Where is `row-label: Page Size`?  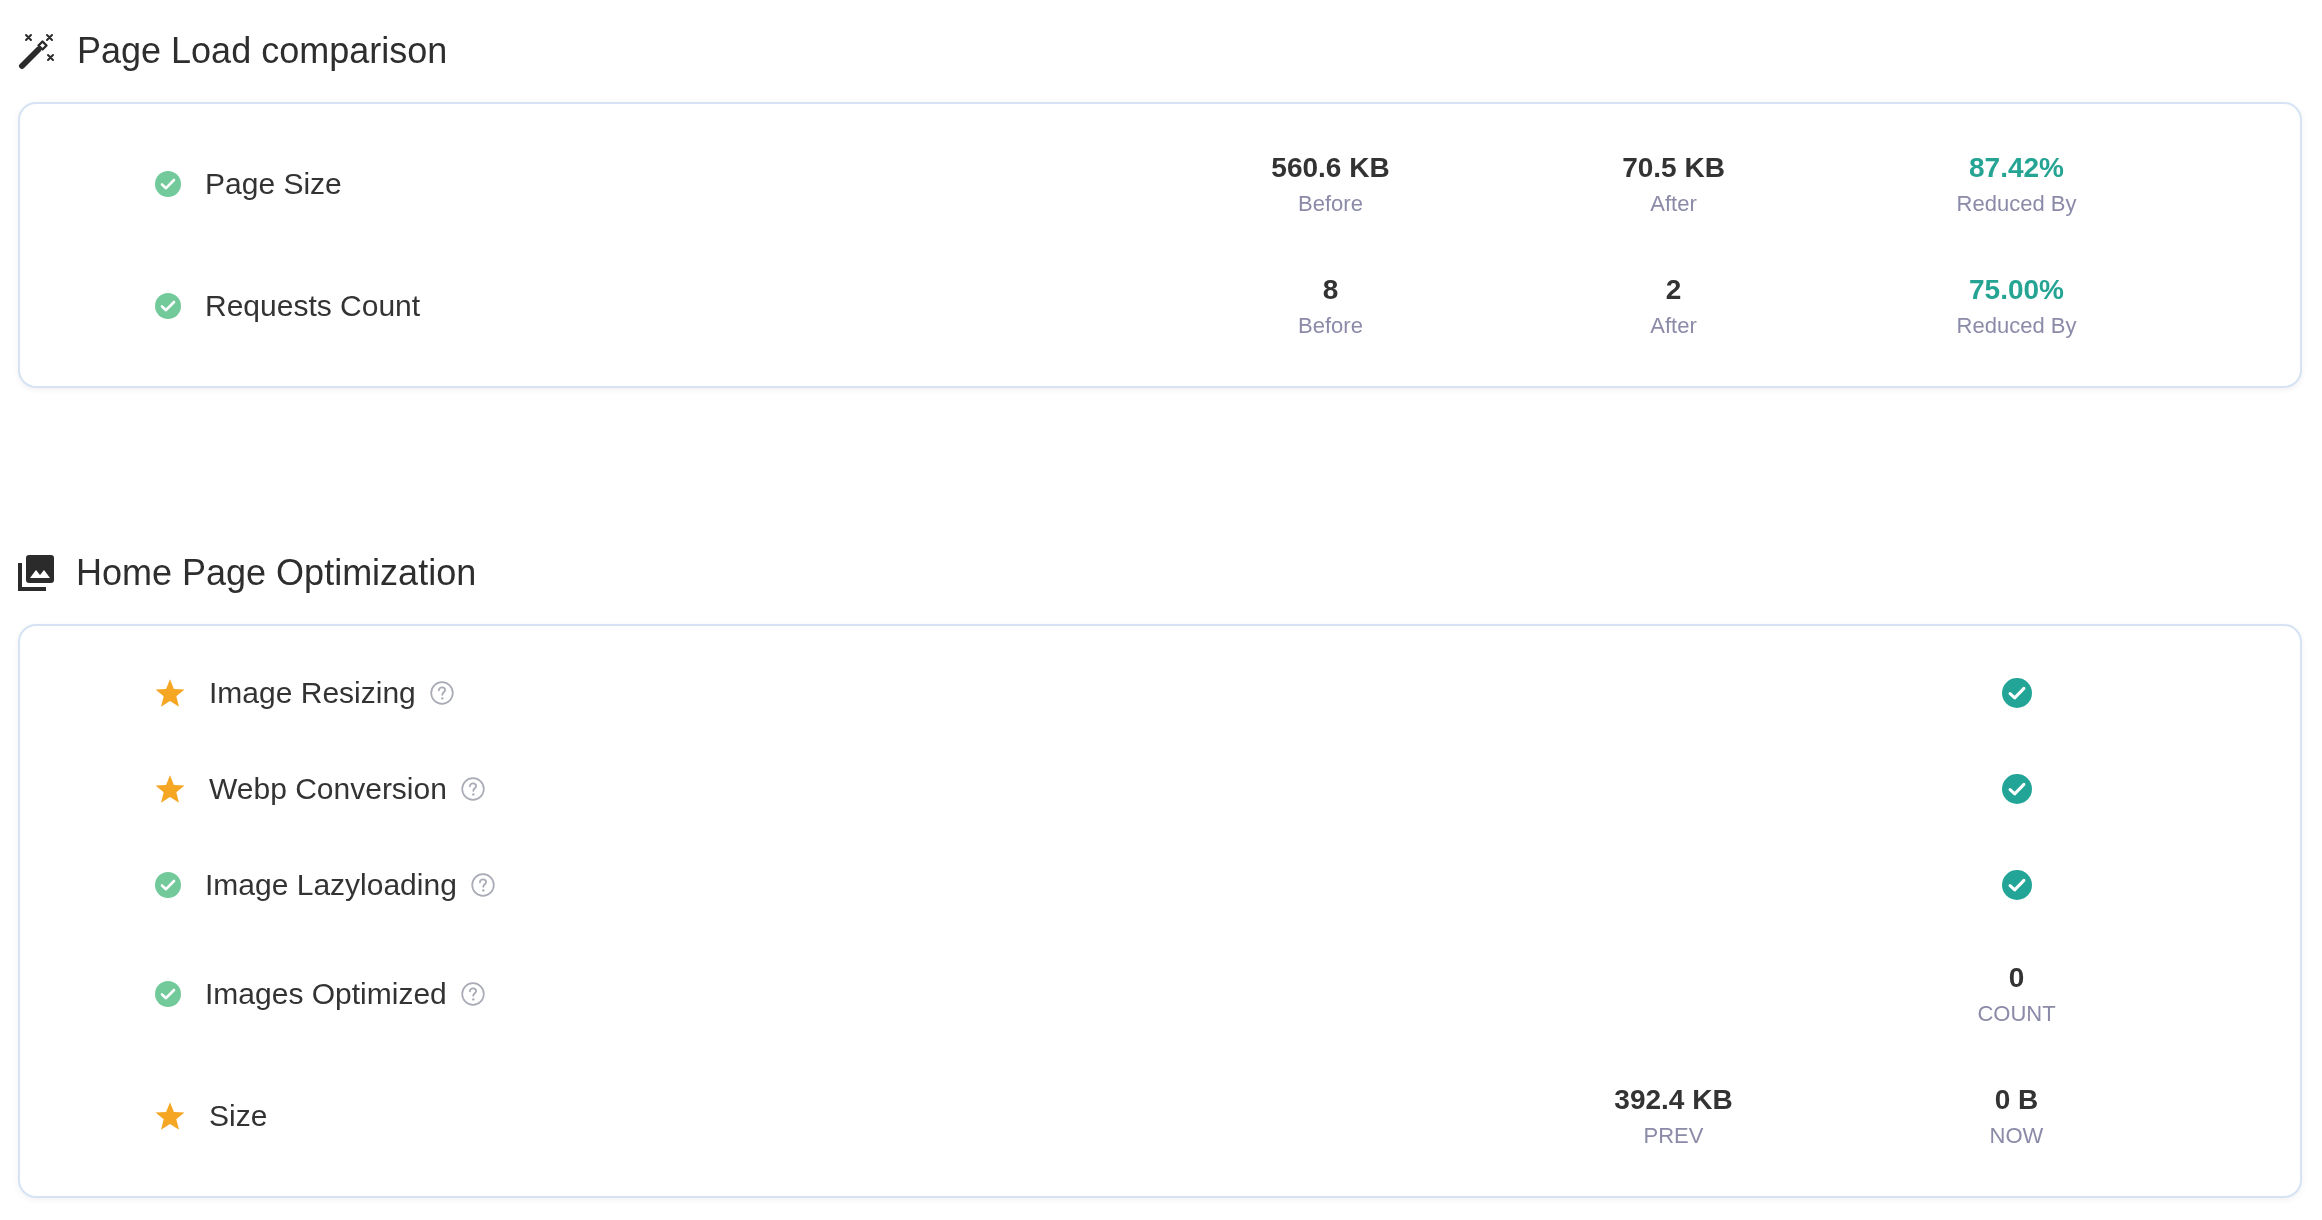
row-label: Page Size is located at coordinates (273, 184).